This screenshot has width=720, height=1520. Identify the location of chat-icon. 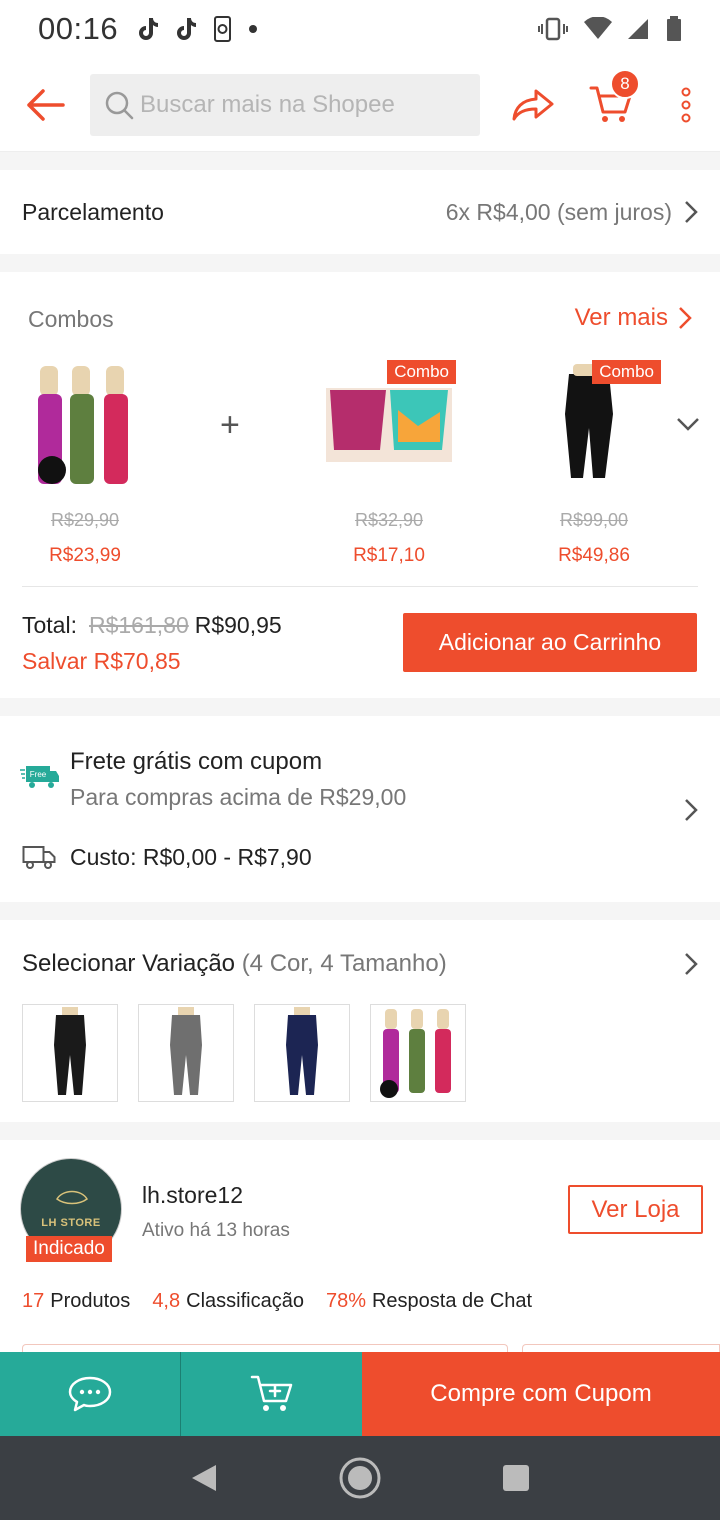
(90, 1394).